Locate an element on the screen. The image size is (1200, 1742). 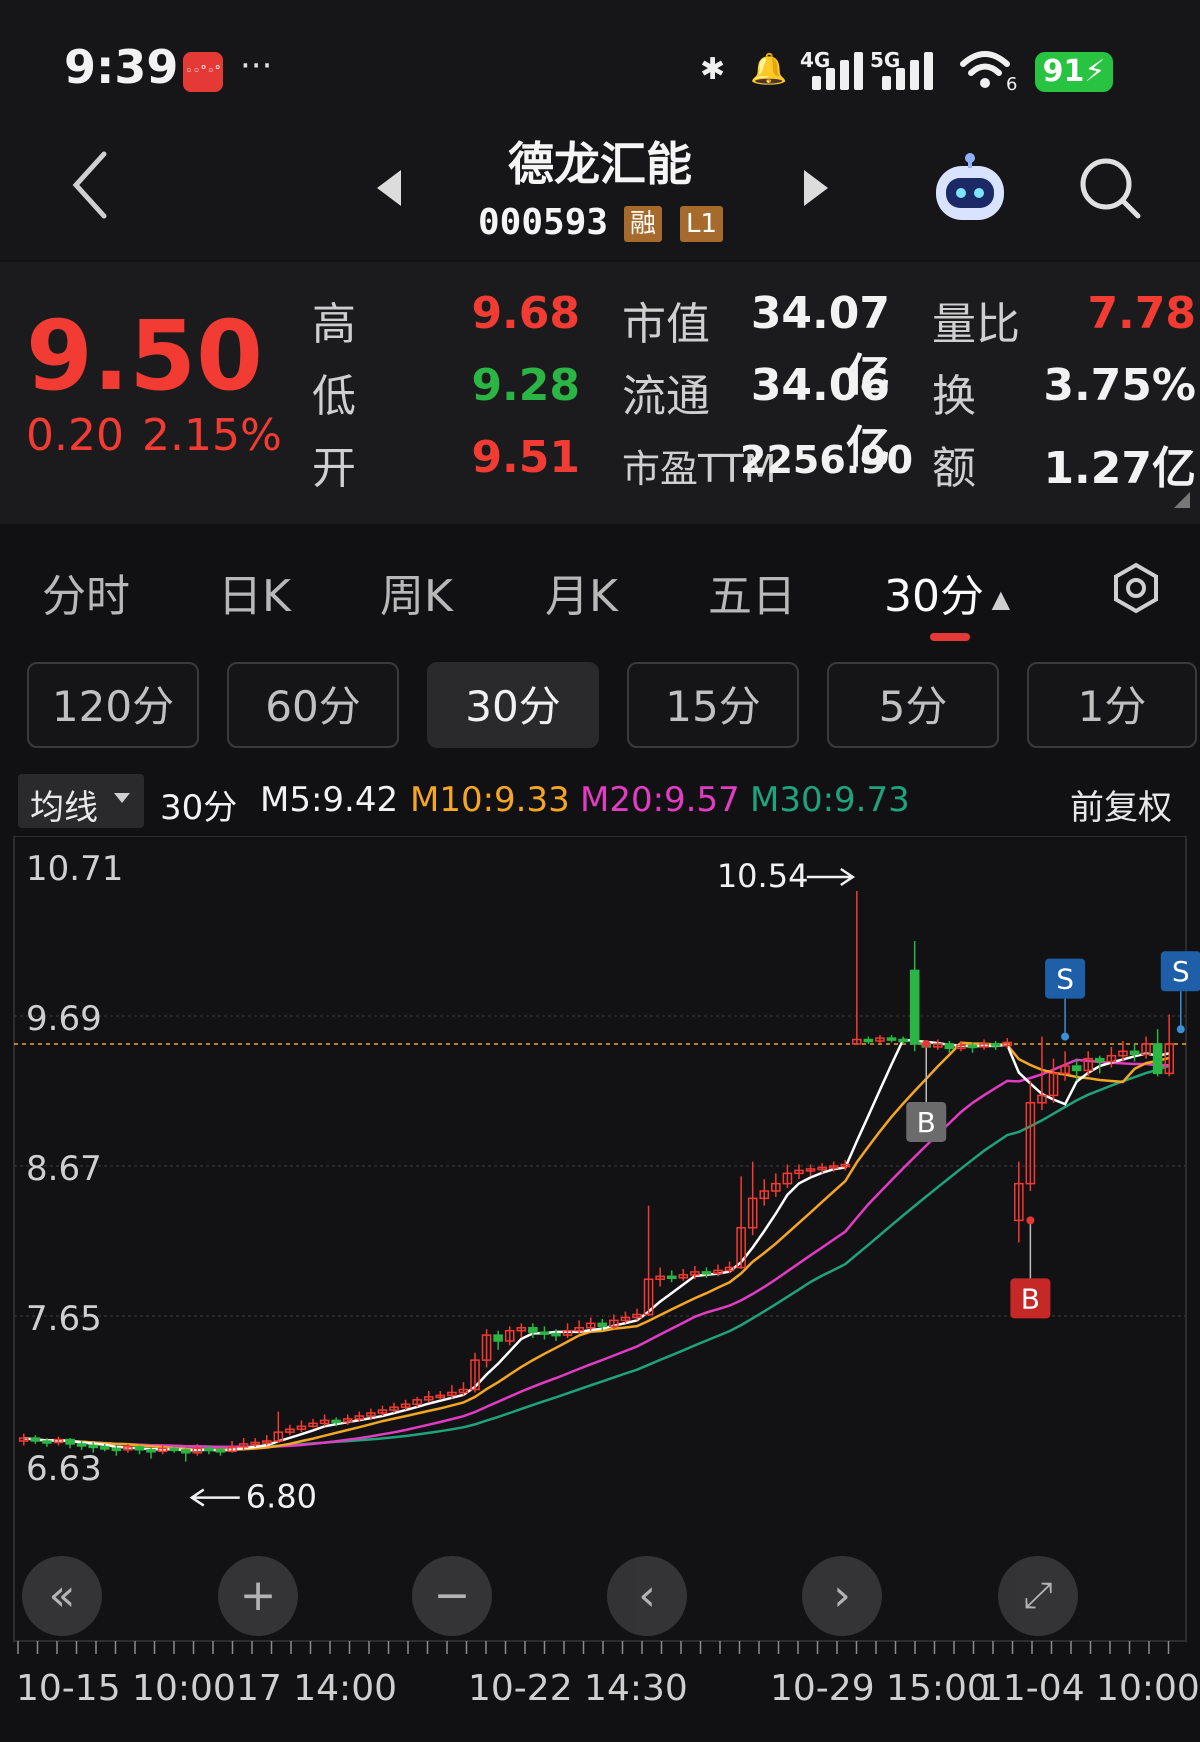
low-label: 低 is located at coordinates (334, 396).